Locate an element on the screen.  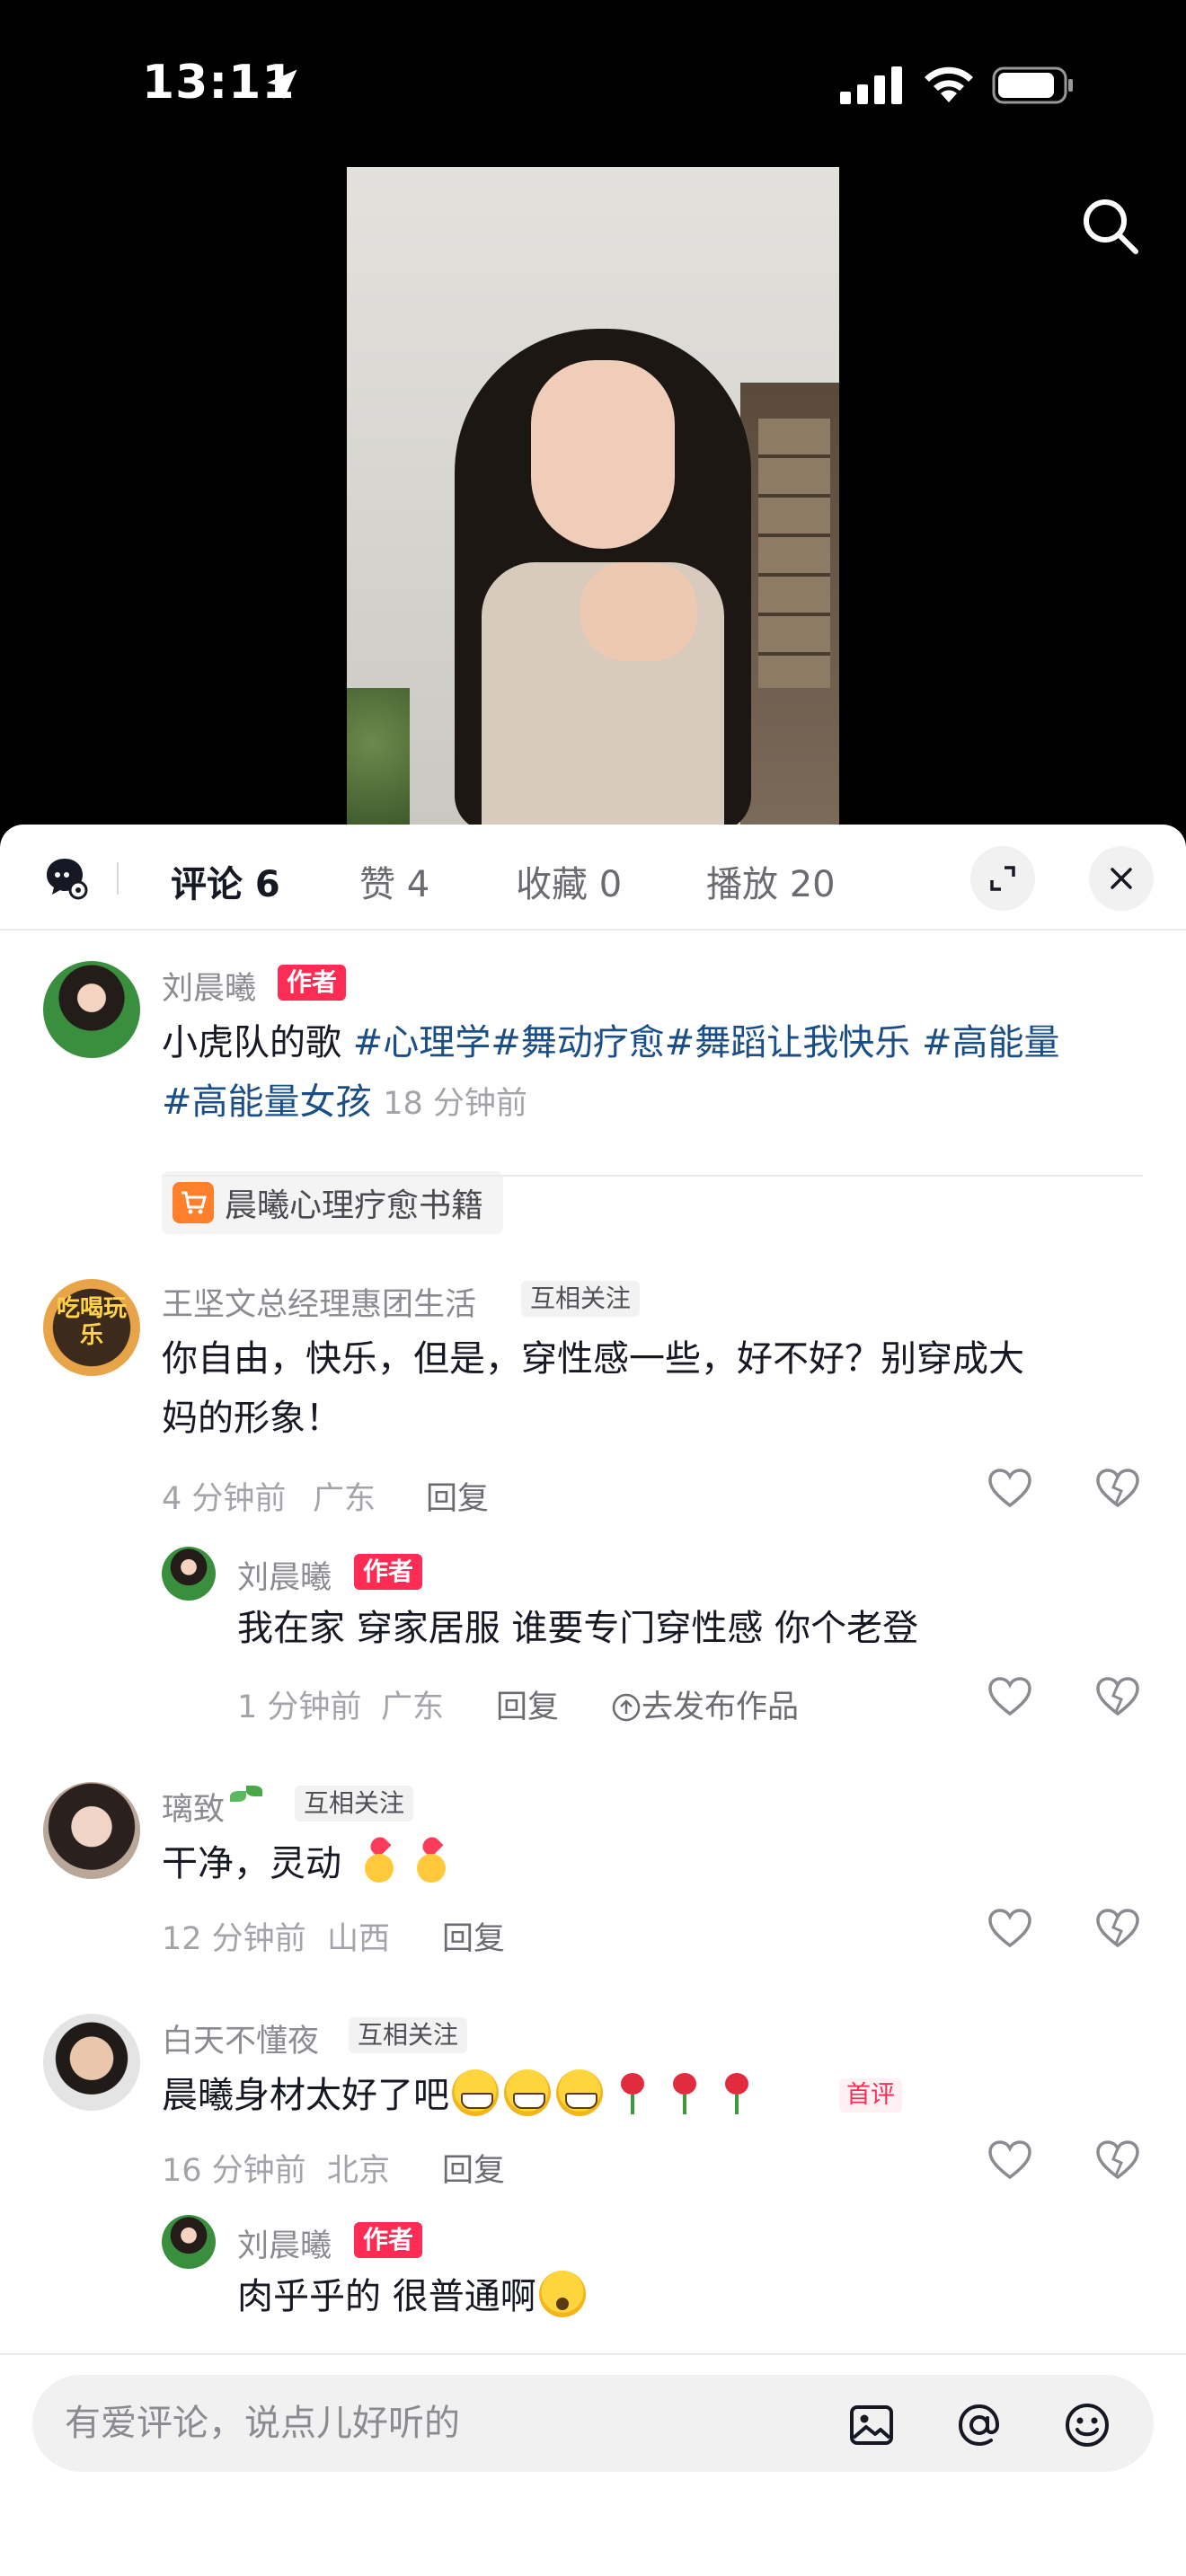
expand-icon is located at coordinates (1002, 878).